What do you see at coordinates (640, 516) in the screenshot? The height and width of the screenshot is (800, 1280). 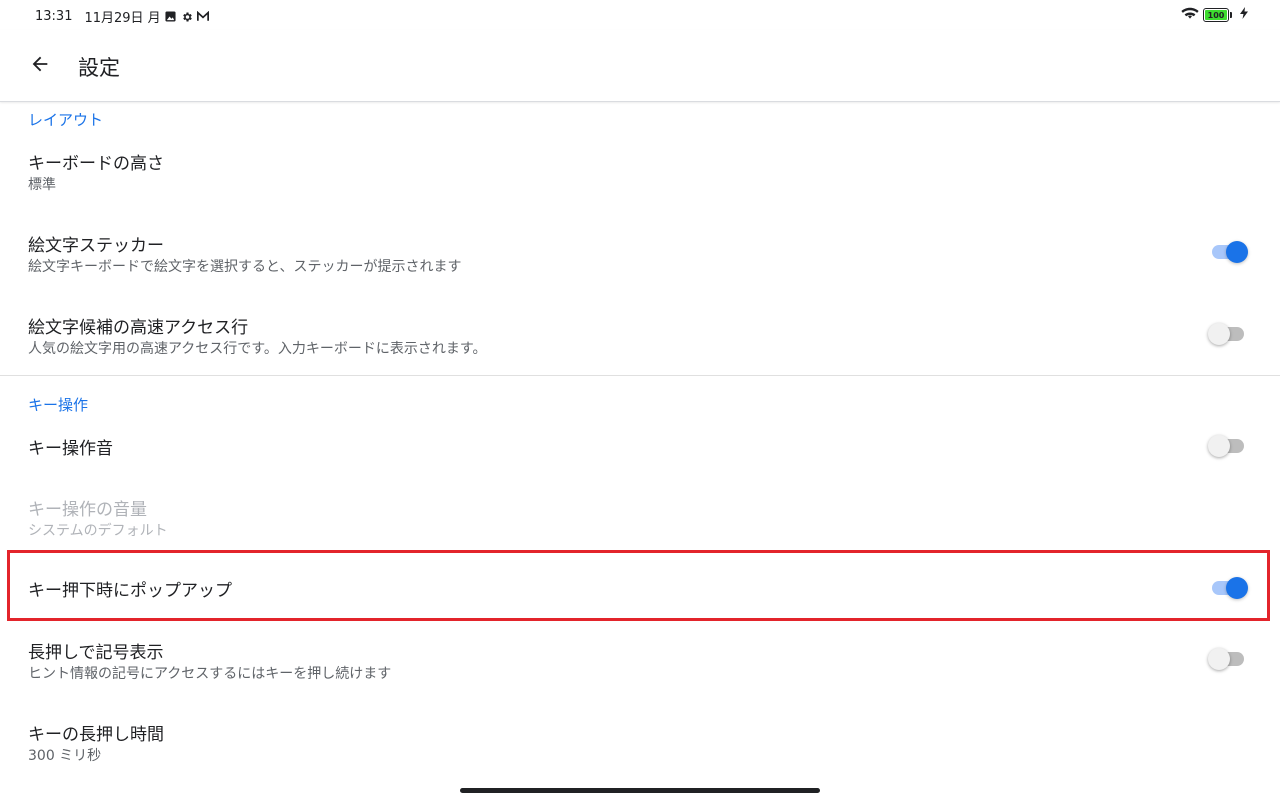 I see `pref-key-volume: キー操作の音量 システムのデフォルト` at bounding box center [640, 516].